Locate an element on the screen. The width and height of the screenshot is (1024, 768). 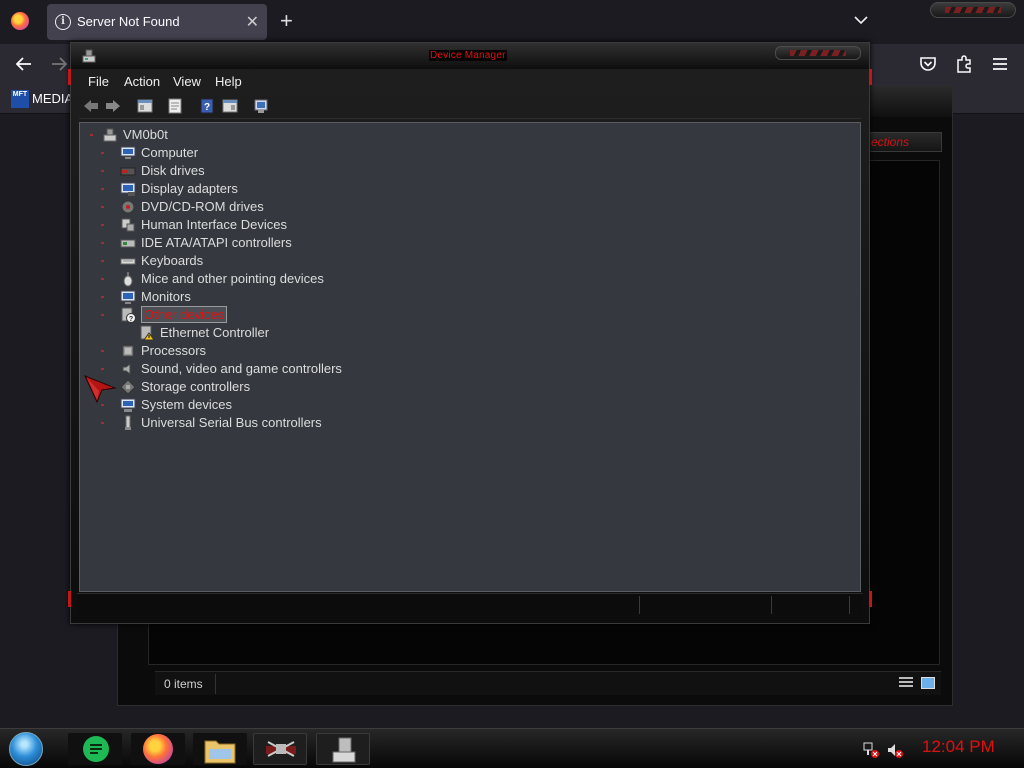
system-app-icon is located at coordinates (344, 750).